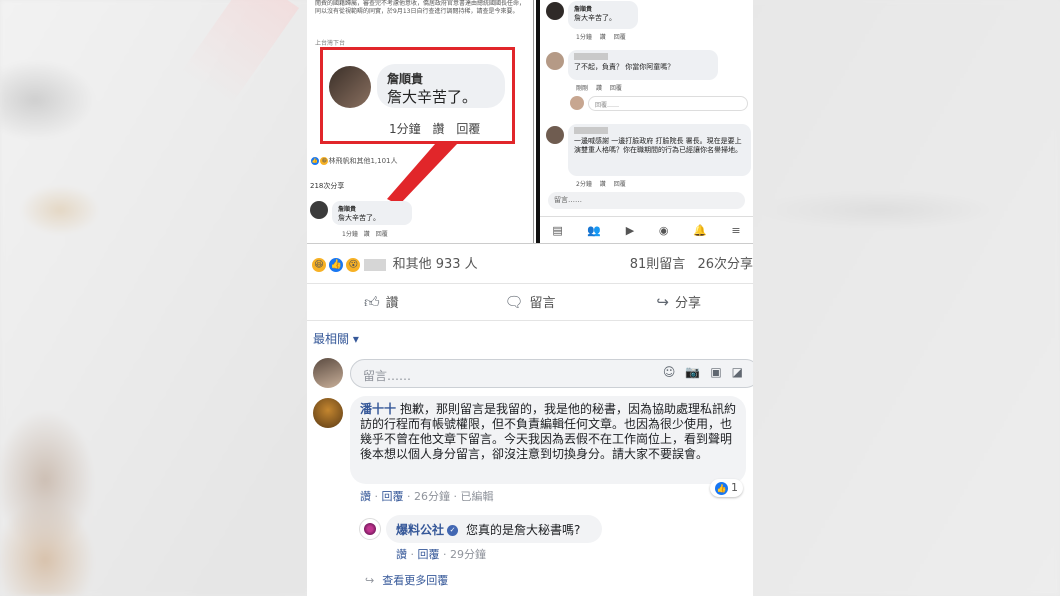 This screenshot has width=1060, height=596. What do you see at coordinates (594, 230) in the screenshot?
I see `friends-icon: 👥` at bounding box center [594, 230].